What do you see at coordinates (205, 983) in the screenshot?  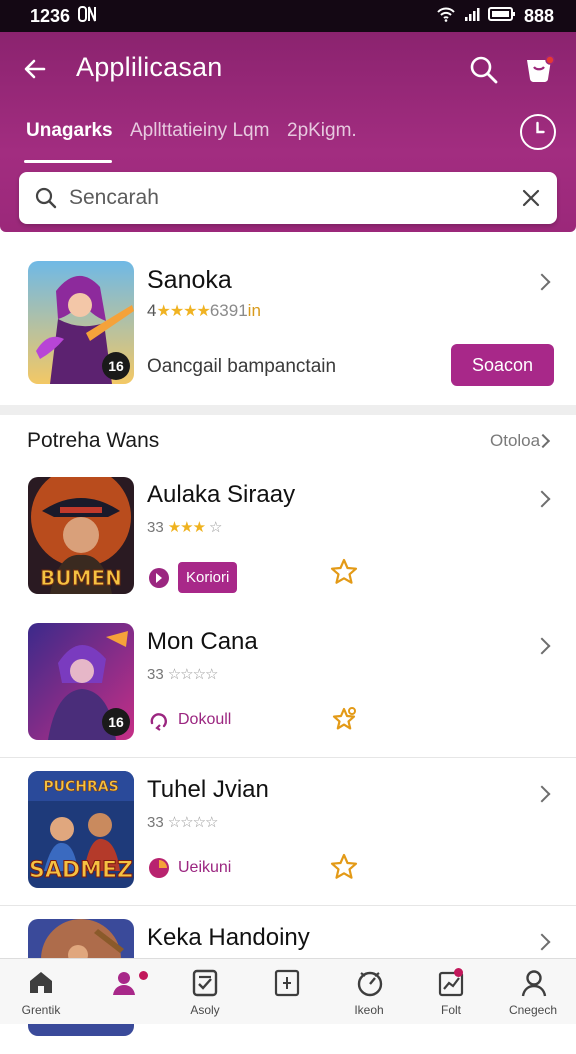 I see `checklist-icon` at bounding box center [205, 983].